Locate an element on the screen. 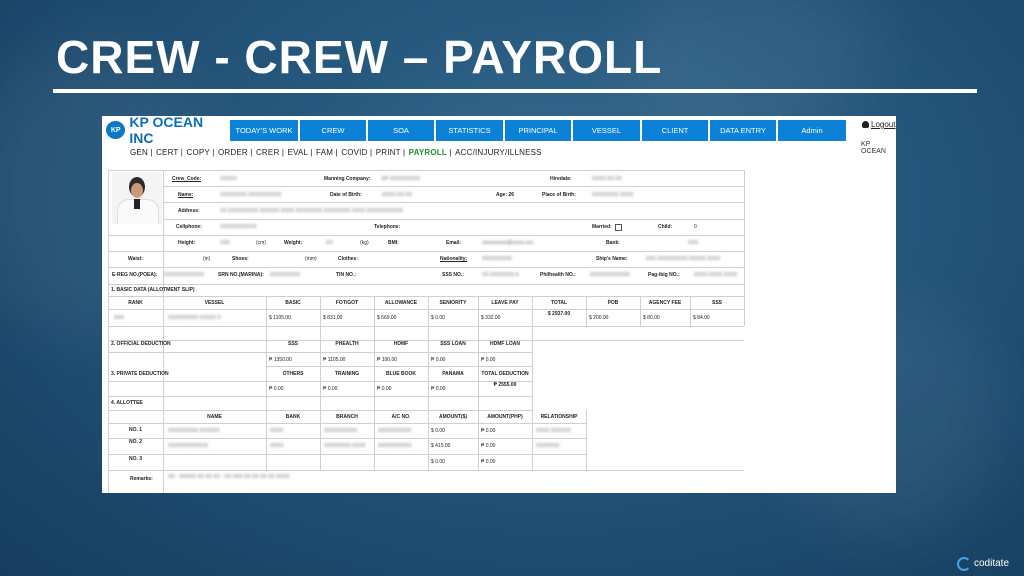 The width and height of the screenshot is (1024, 576). col-off-phealth: PHEALTH is located at coordinates (347, 344).